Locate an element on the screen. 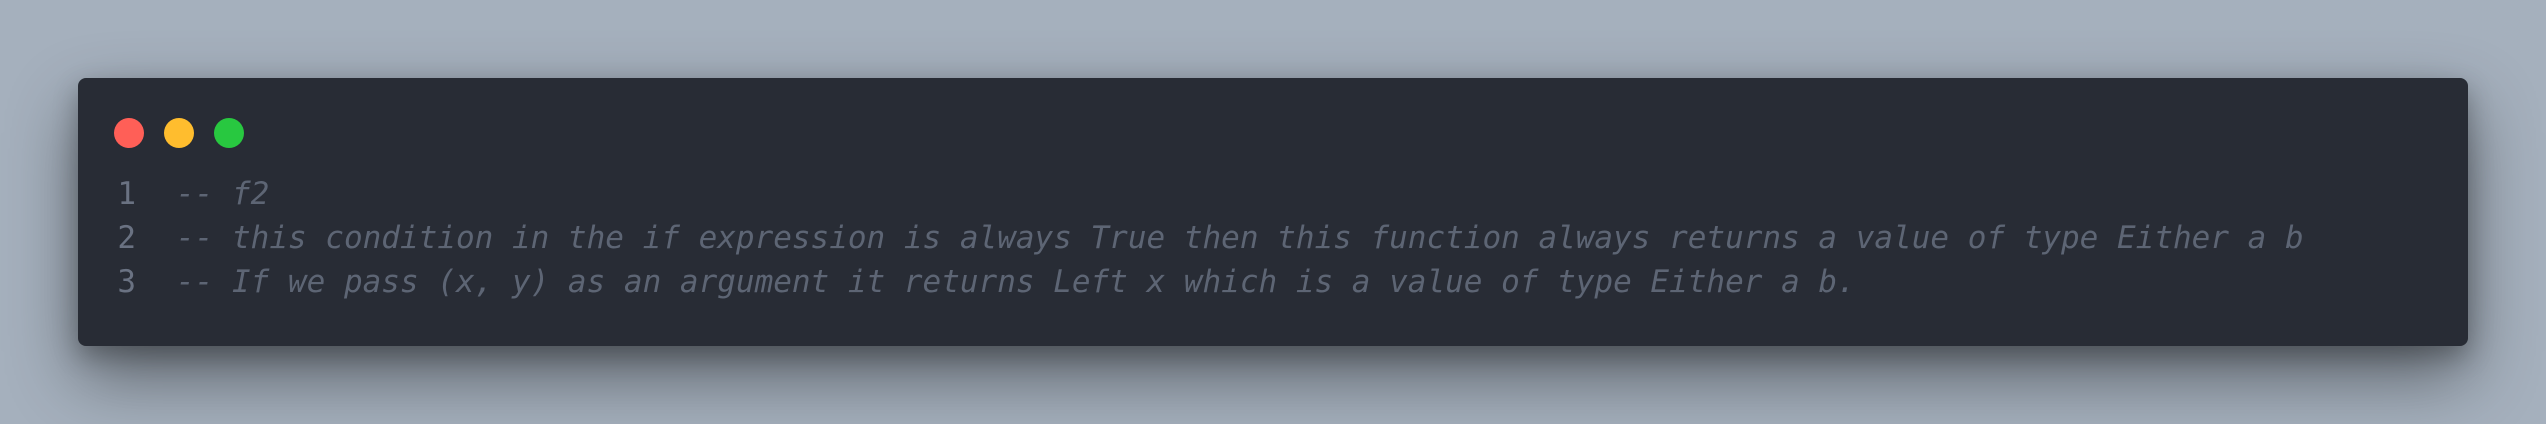 Image resolution: width=2546 pixels, height=424 pixels. window-controls is located at coordinates (189, 133).